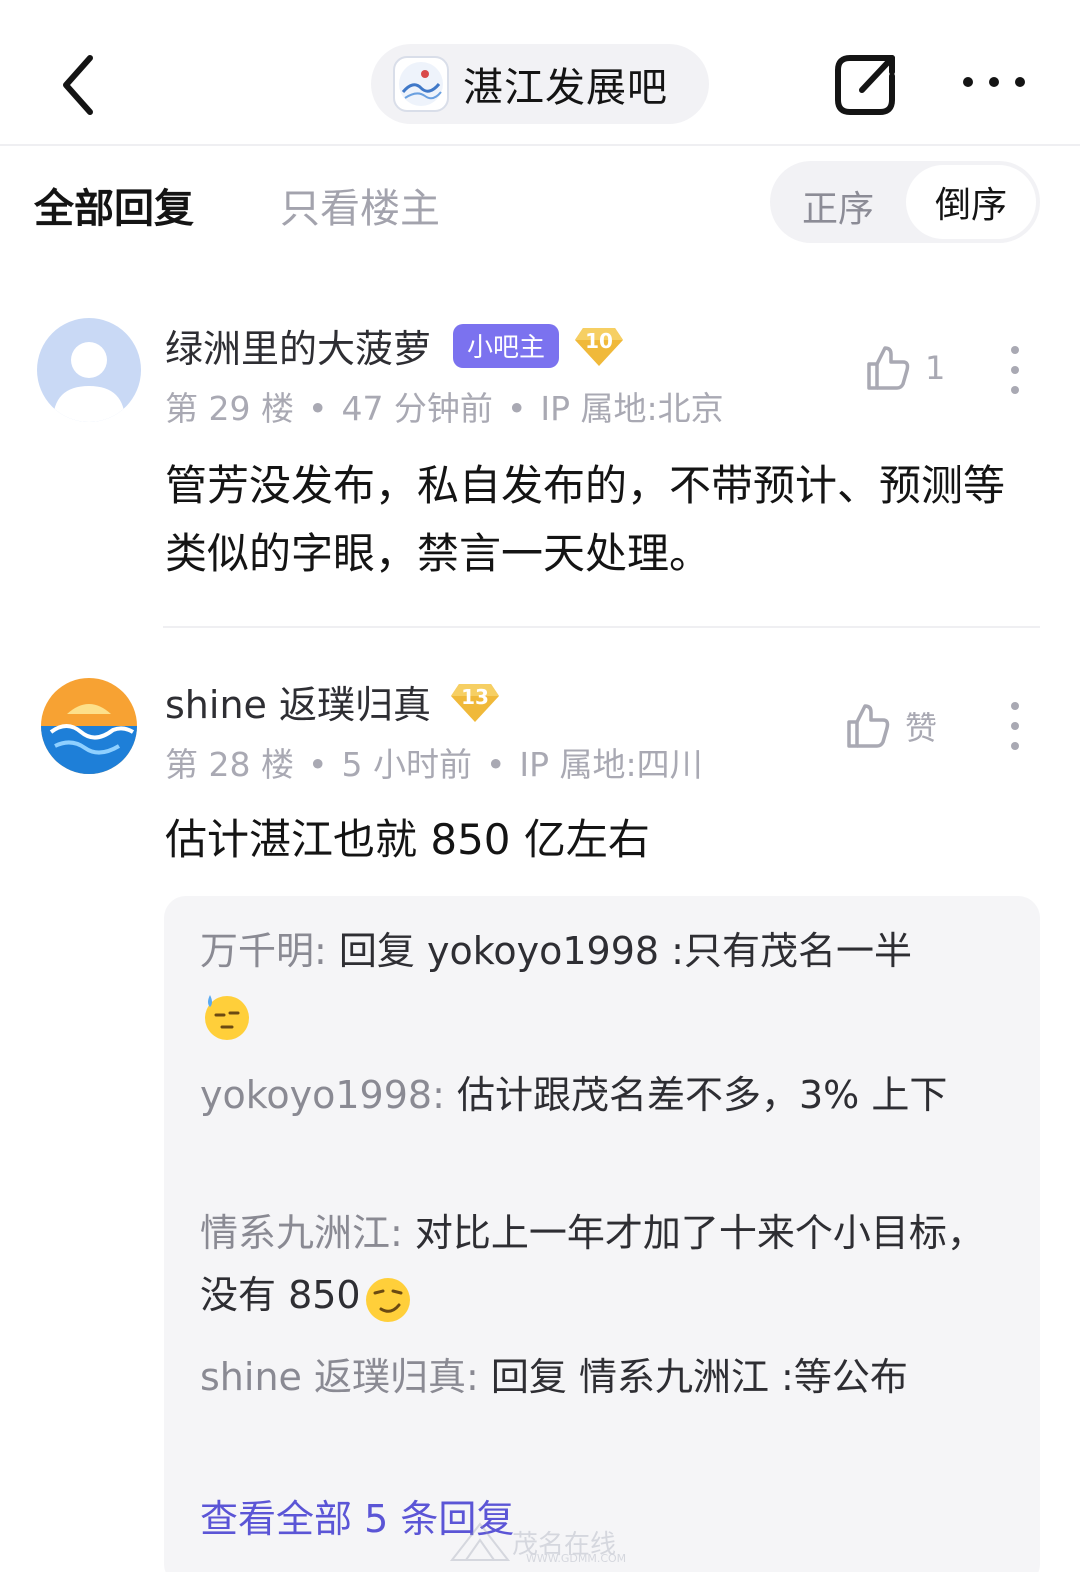 The width and height of the screenshot is (1080, 1572). Describe the element at coordinates (229, 764) in the screenshot. I see `floor-number: 第 28 楼` at that location.